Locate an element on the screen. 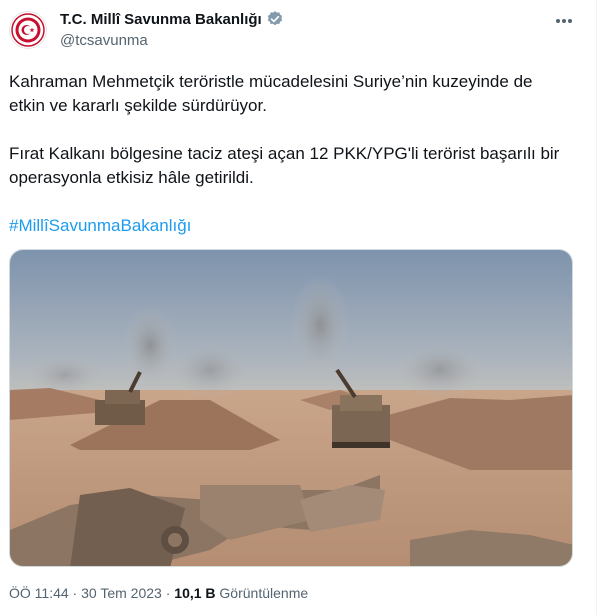 This screenshot has width=597, height=615. author-display-name: T.C. Millî Savunma Bakanlığı is located at coordinates (172, 19).